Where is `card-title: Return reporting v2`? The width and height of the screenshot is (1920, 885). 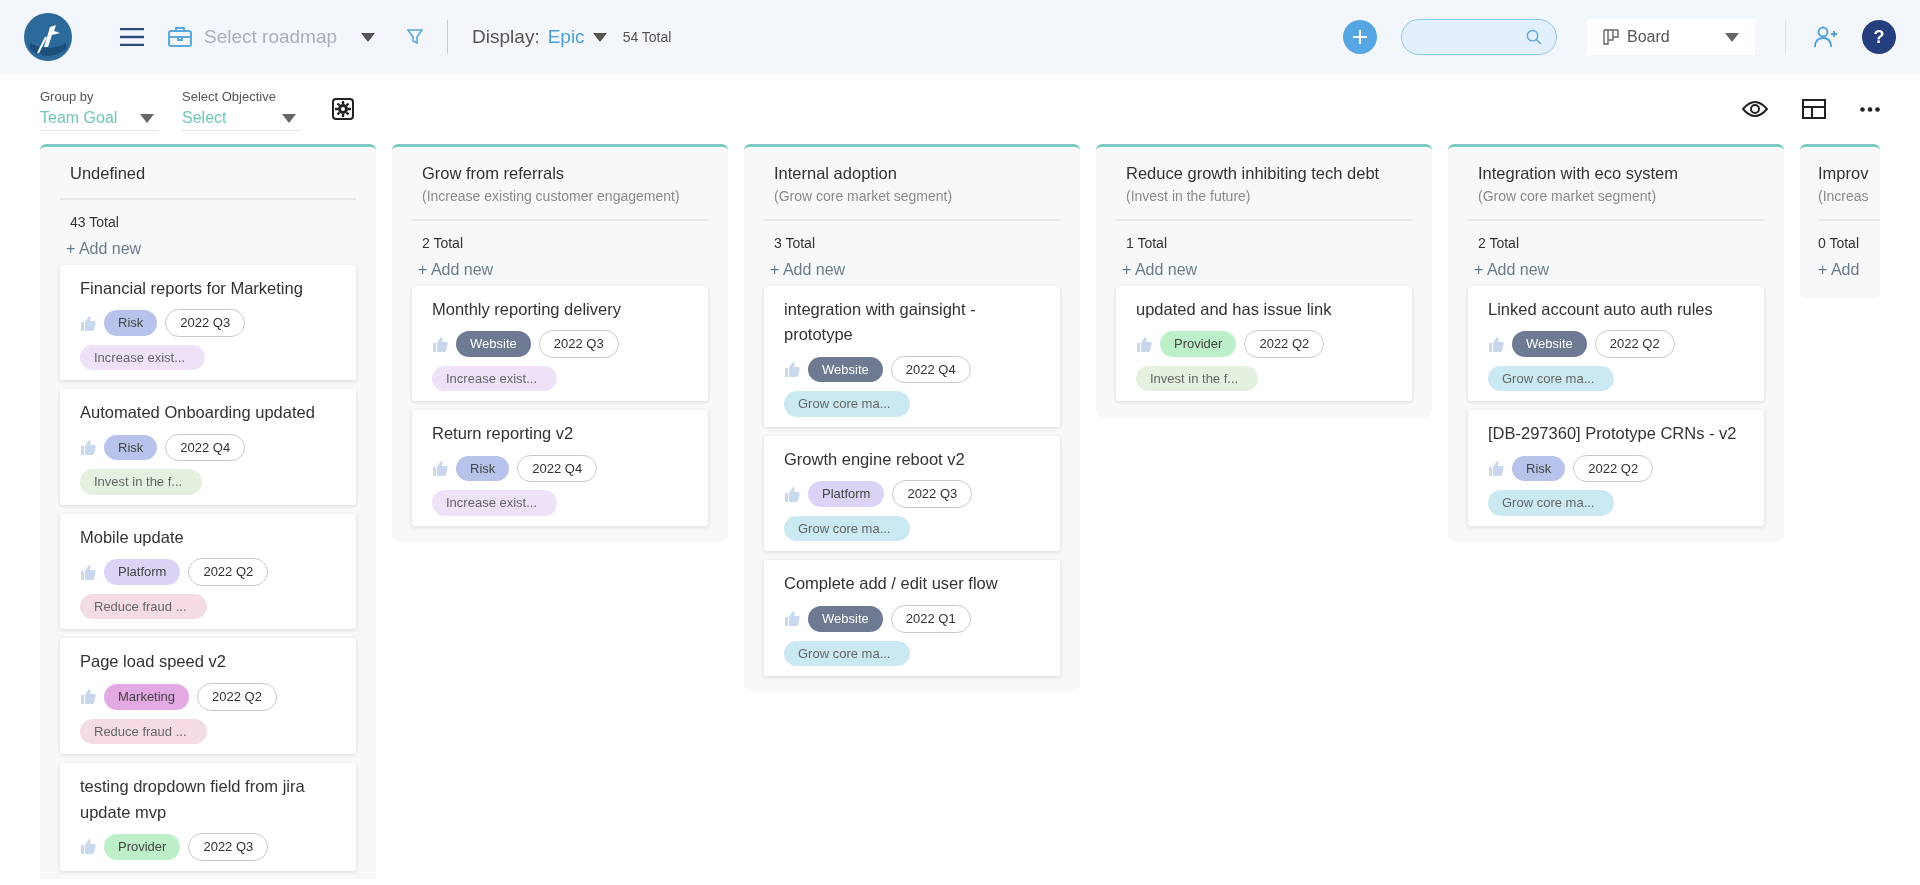 card-title: Return reporting v2 is located at coordinates (503, 434).